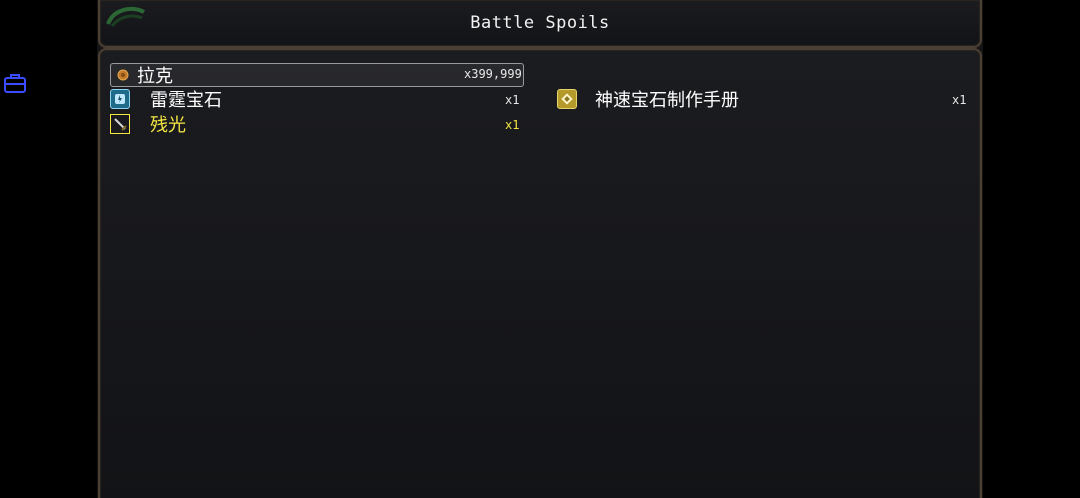 This screenshot has height=498, width=1080. I want to click on list-item: 拉克, so click(145, 75).